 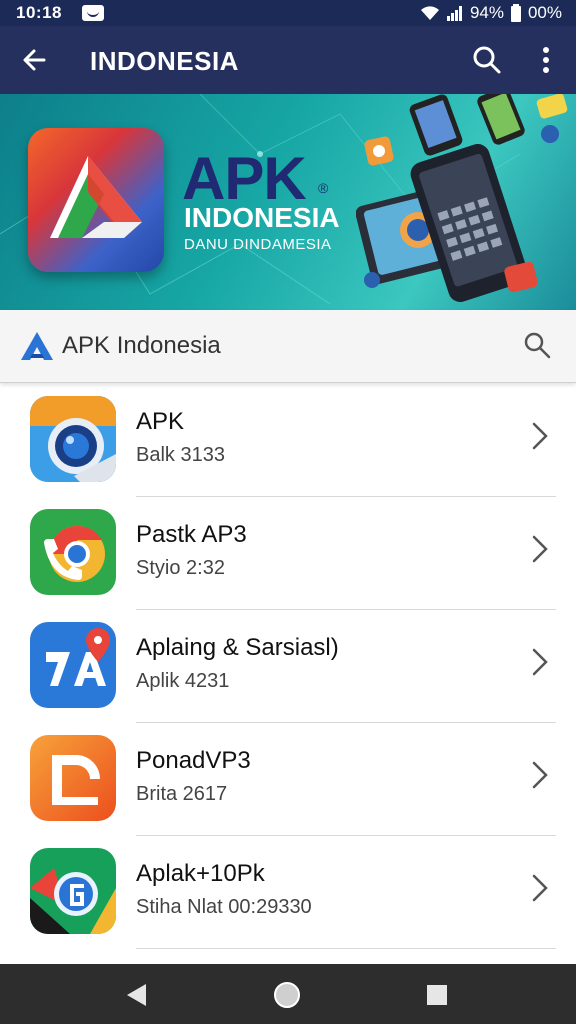 What do you see at coordinates (454, 13) in the screenshot?
I see `signal-icon` at bounding box center [454, 13].